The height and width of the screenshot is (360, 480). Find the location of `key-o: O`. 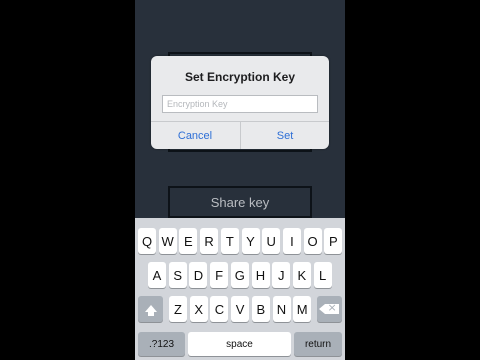

key-o: O is located at coordinates (312, 241).